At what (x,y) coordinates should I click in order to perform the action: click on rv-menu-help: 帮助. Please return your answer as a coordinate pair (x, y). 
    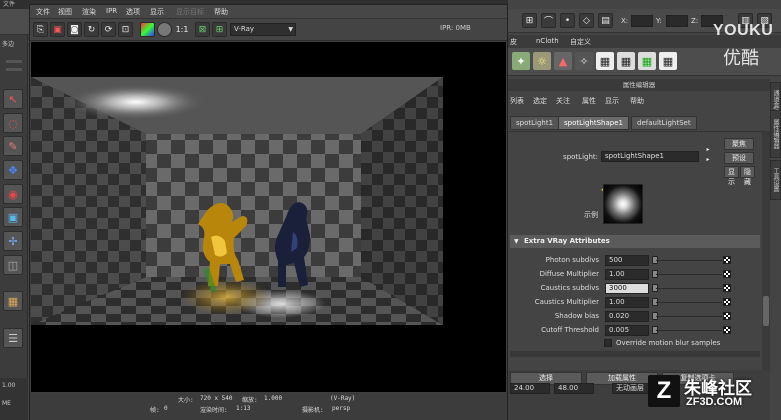
    Looking at the image, I should click on (221, 12).